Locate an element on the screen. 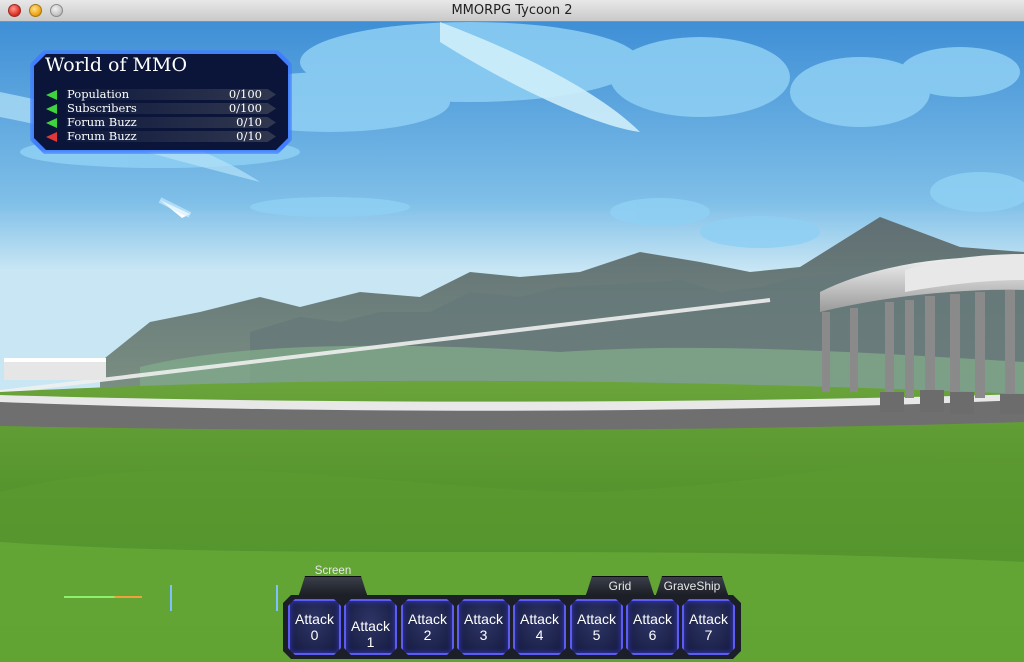 This screenshot has width=1024, height=662. tab-graveship: GraveShip is located at coordinates (692, 585).